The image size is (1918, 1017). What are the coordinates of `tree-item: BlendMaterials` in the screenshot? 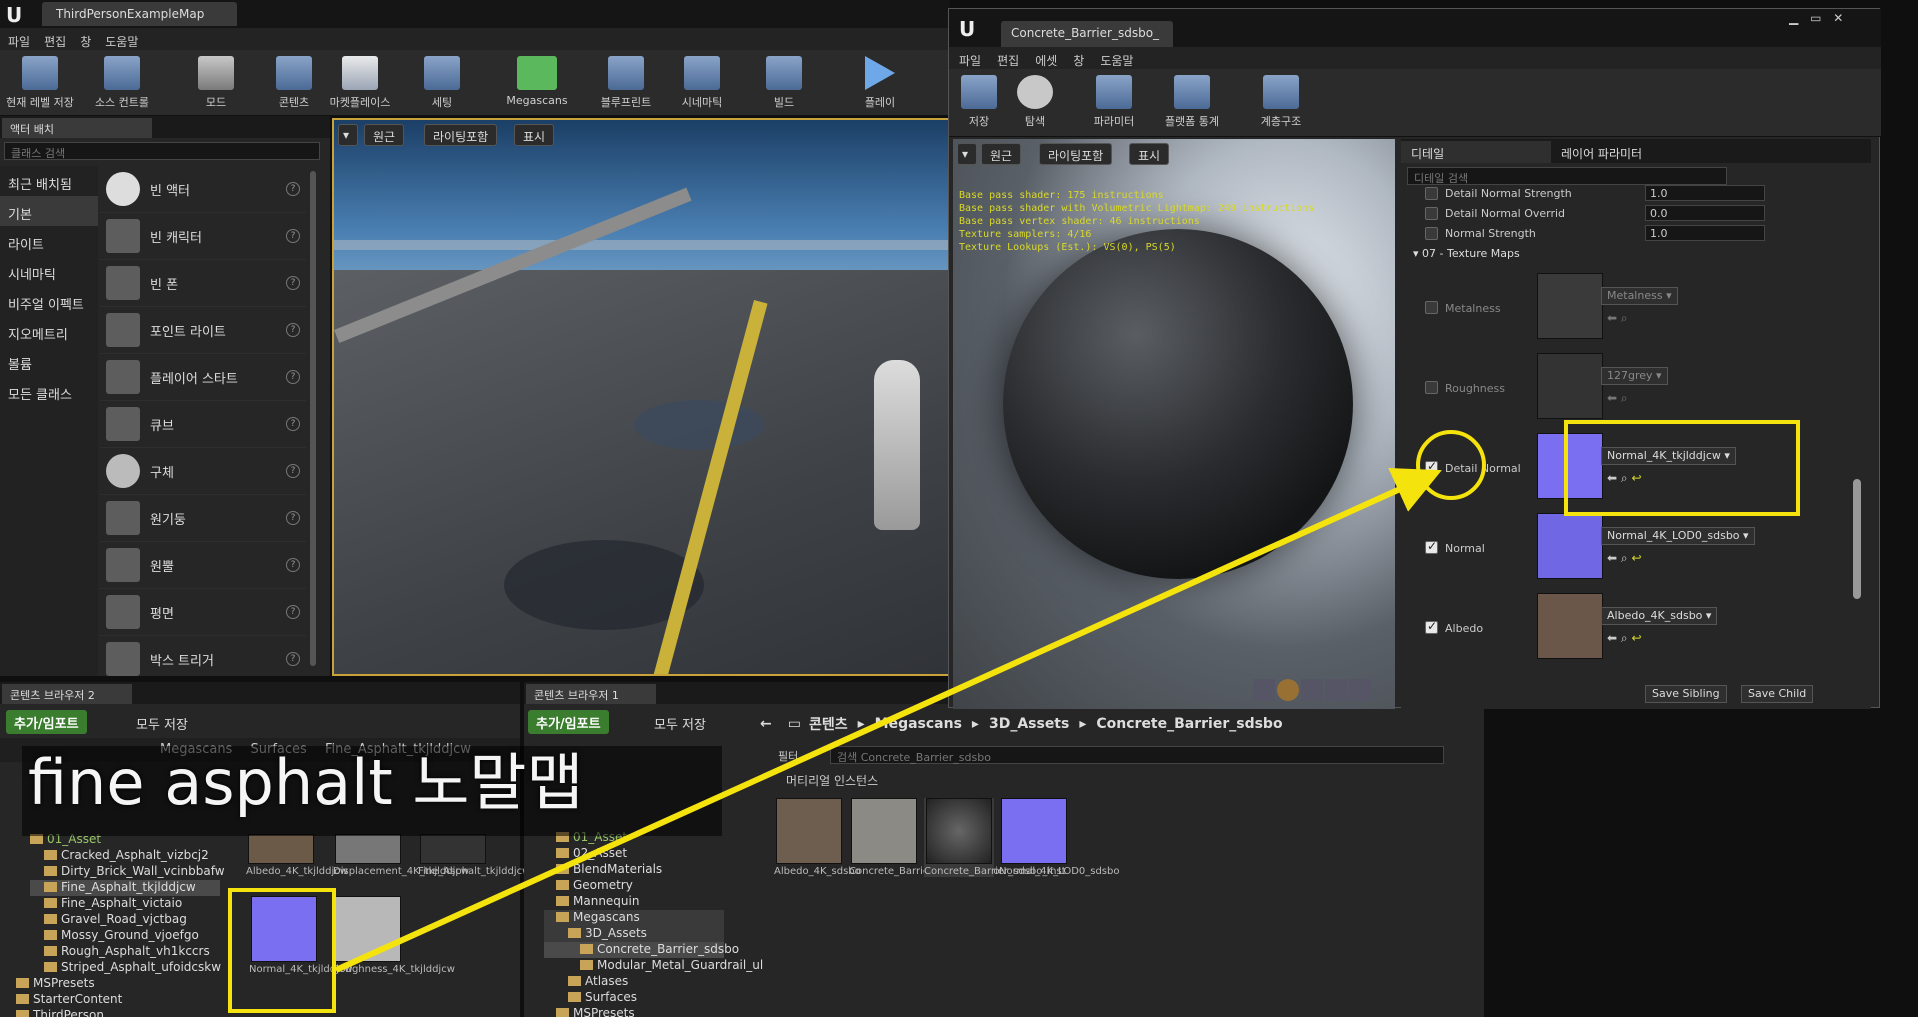 It's located at (634, 870).